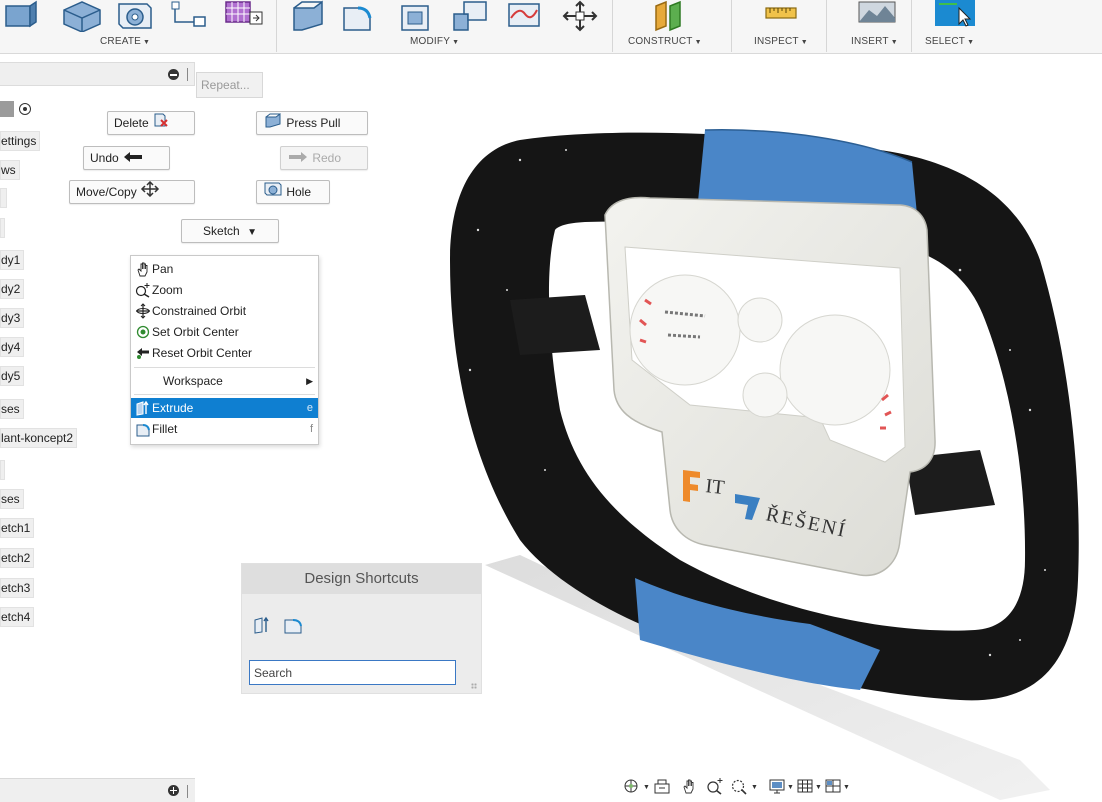 This screenshot has height=802, width=1102. I want to click on shortcut-key: f, so click(311, 429).